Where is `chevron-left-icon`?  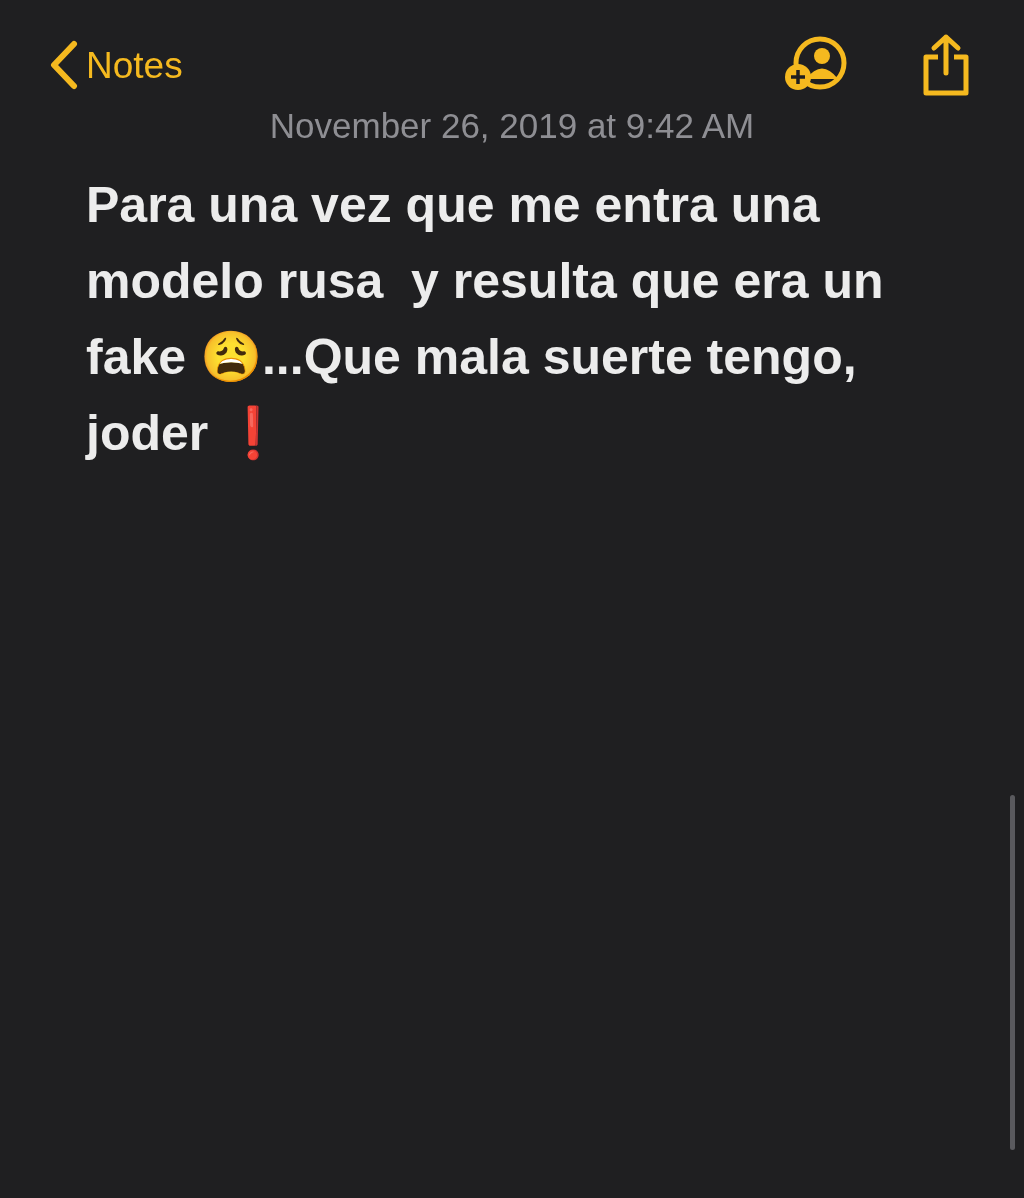 chevron-left-icon is located at coordinates (63, 65).